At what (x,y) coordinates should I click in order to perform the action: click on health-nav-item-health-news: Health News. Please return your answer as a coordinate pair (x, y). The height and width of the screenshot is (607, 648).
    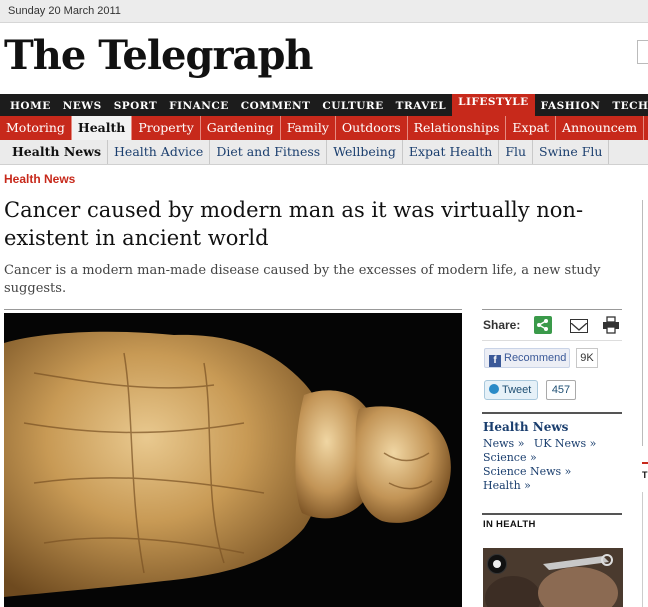
    Looking at the image, I should click on (54, 152).